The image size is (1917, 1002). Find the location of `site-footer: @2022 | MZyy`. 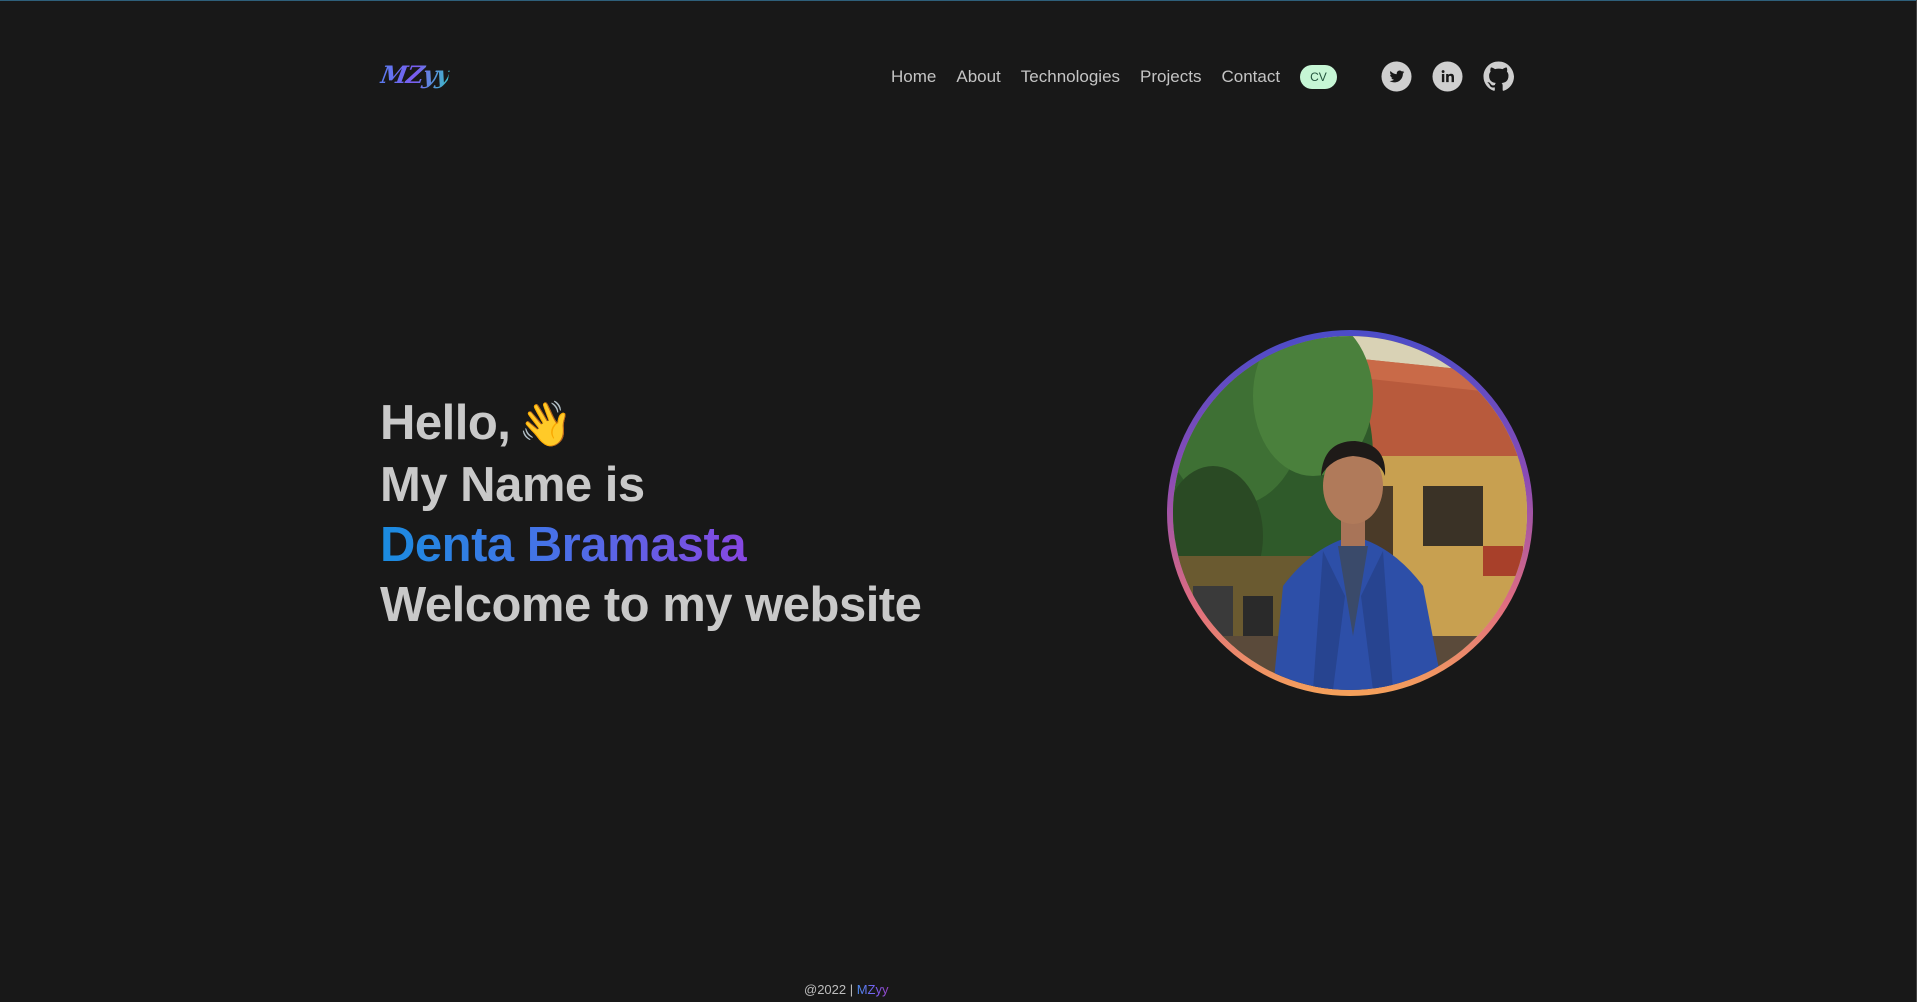

site-footer: @2022 | MZyy is located at coordinates (846, 989).